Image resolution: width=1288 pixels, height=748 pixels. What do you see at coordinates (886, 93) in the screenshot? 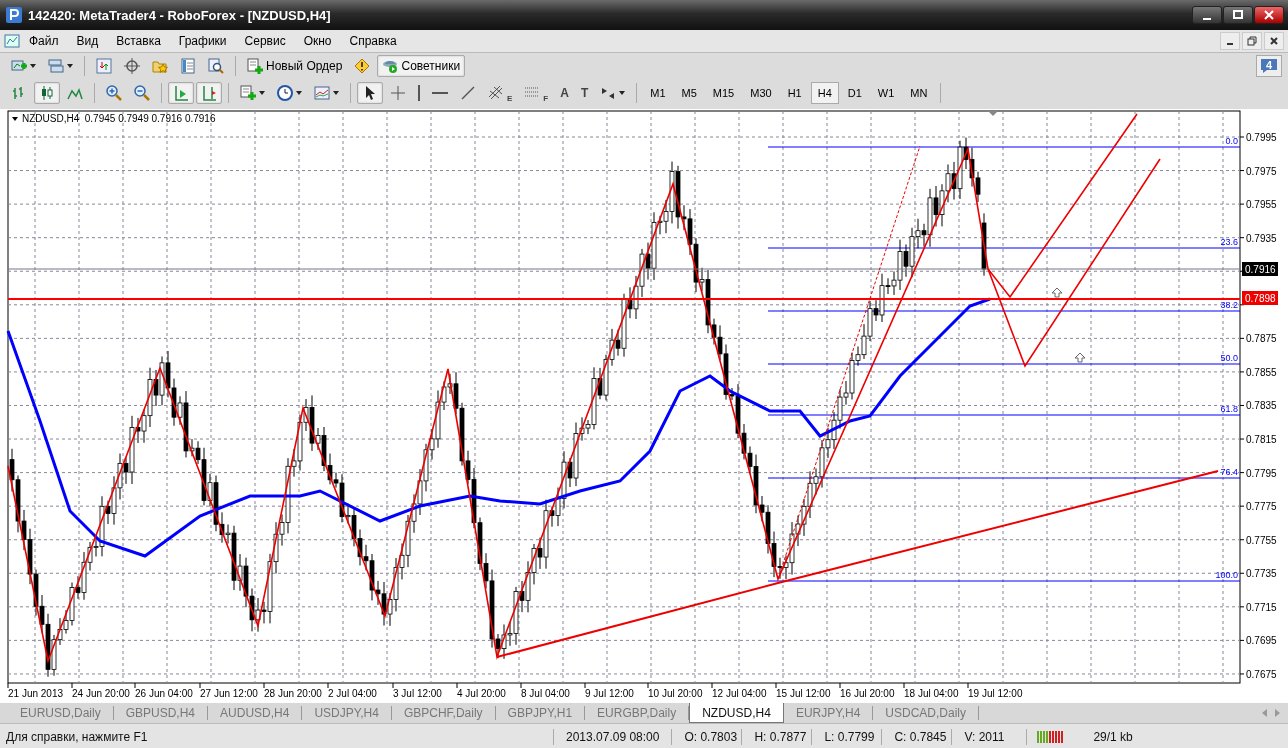
I see `timeframe-button: W1` at bounding box center [886, 93].